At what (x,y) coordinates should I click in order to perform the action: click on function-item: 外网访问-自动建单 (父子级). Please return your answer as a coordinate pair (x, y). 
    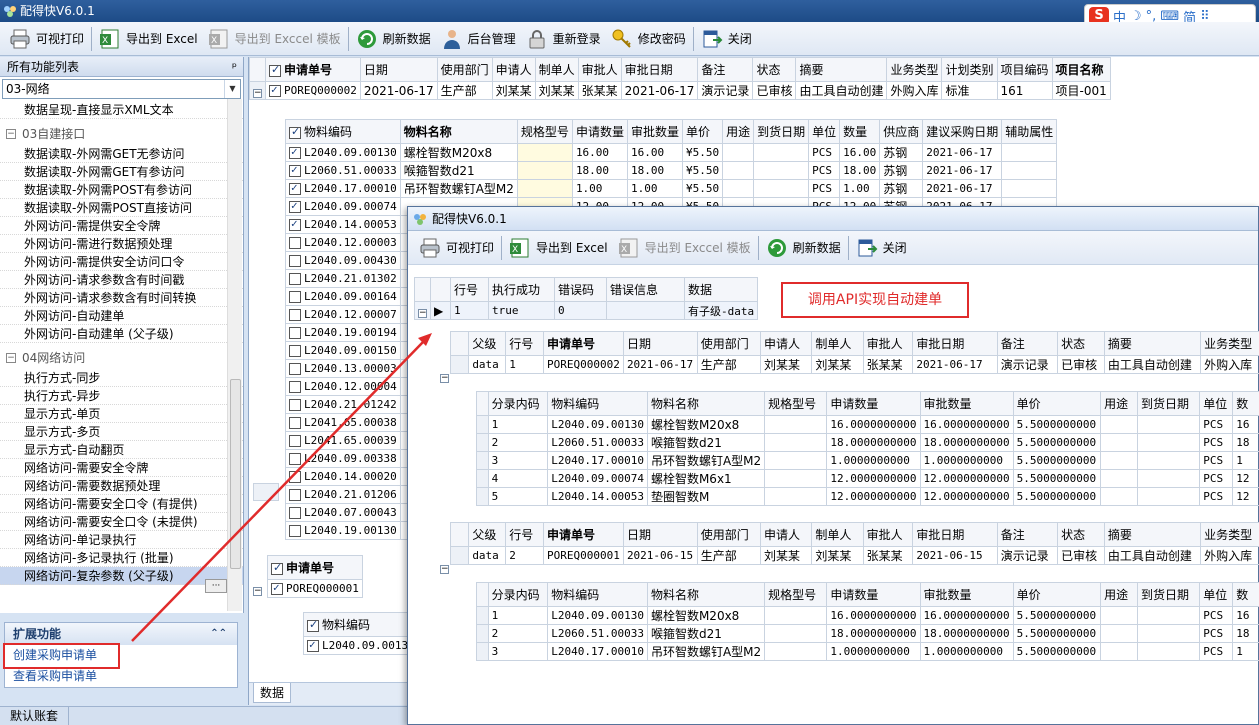
    Looking at the image, I should click on (121, 334).